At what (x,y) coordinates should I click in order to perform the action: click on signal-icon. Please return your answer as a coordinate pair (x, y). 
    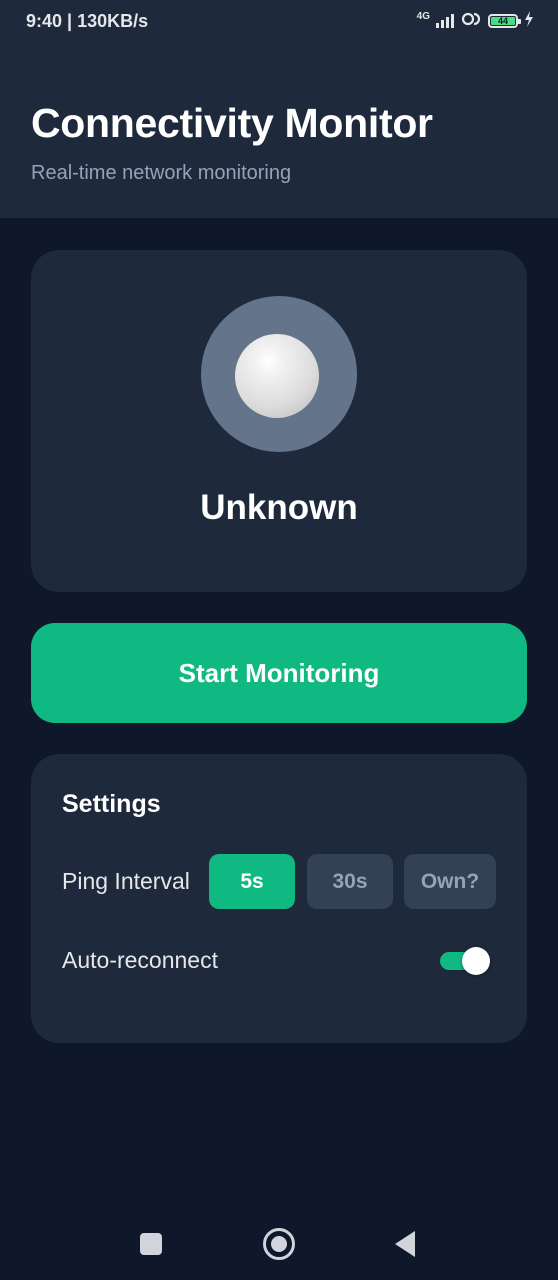
    Looking at the image, I should click on (445, 21).